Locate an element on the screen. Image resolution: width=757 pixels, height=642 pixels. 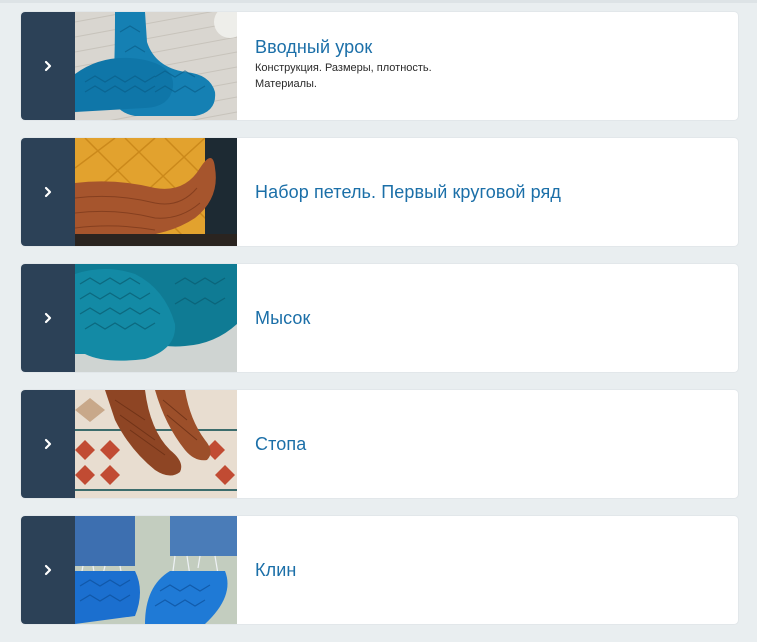
lesson-title: Клин is located at coordinates (496, 570).